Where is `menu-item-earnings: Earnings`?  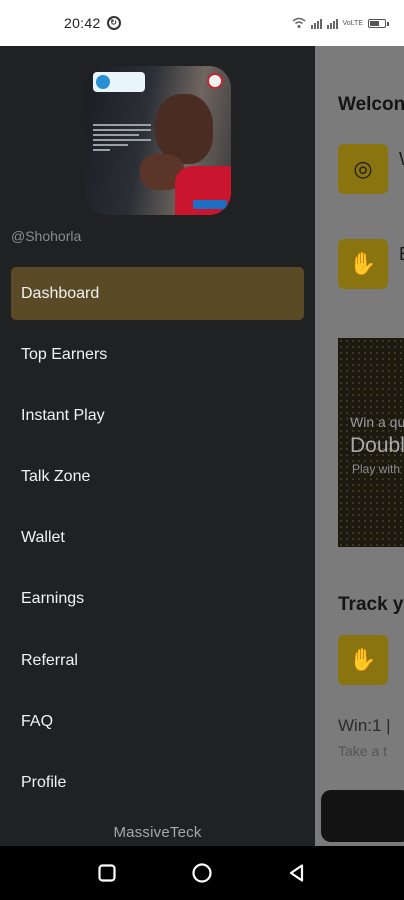 menu-item-earnings: Earnings is located at coordinates (157, 599).